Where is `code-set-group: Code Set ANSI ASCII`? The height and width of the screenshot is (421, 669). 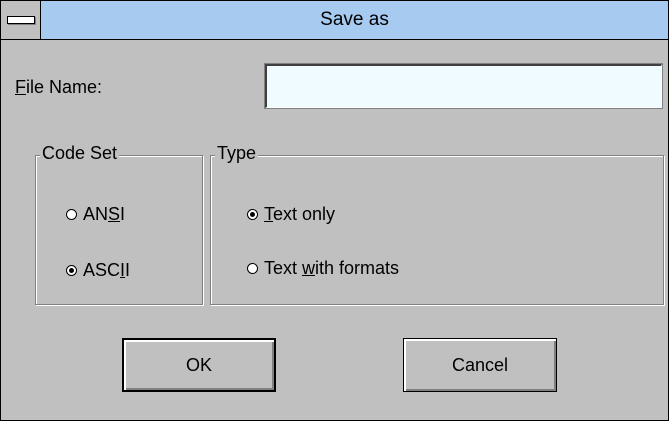
code-set-group: Code Set ANSI ASCII is located at coordinates (119, 224).